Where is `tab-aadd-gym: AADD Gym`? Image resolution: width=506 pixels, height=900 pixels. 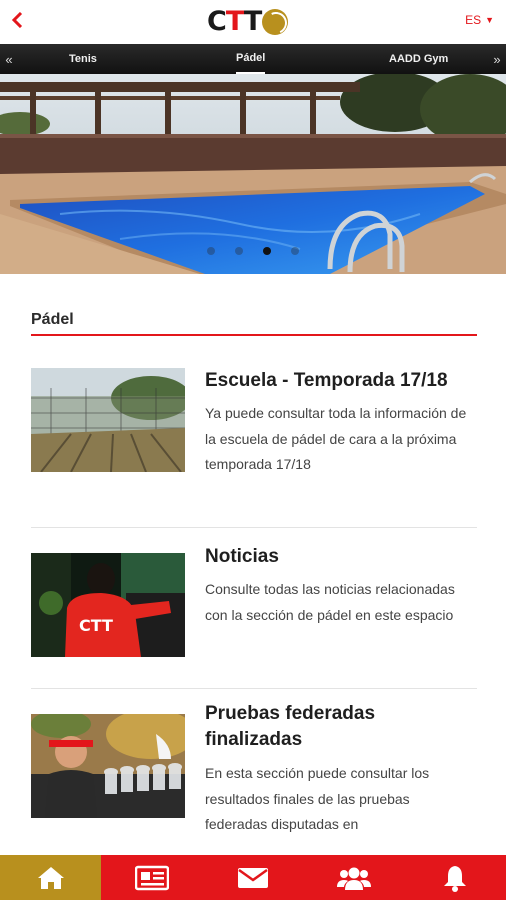 tab-aadd-gym: AADD Gym is located at coordinates (418, 59).